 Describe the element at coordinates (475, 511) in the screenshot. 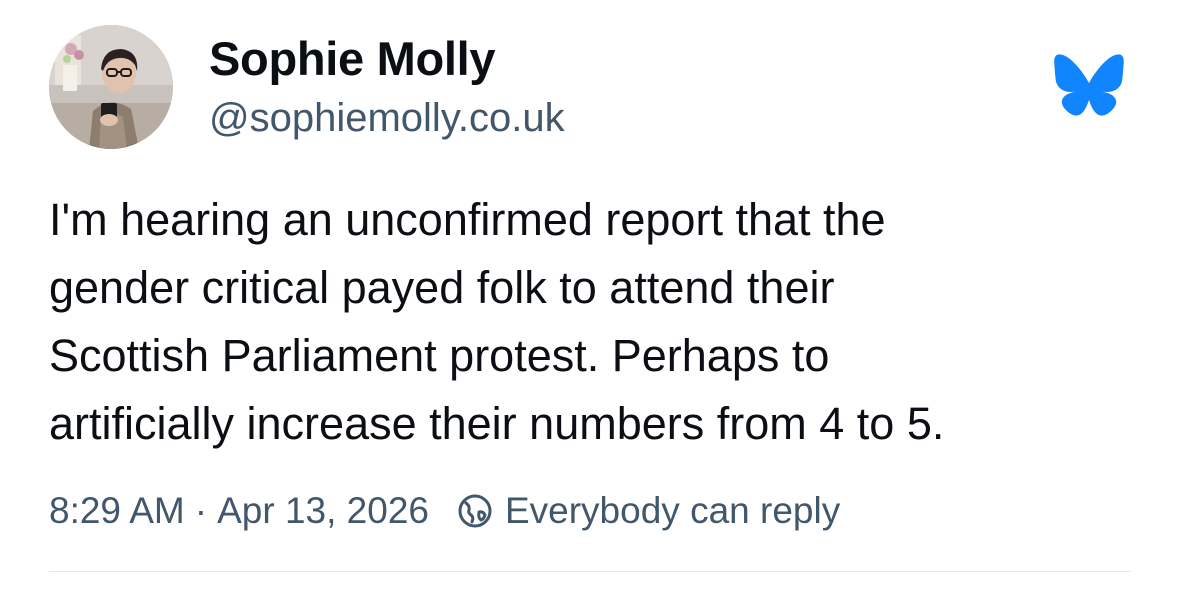

I see `globe-icon` at that location.